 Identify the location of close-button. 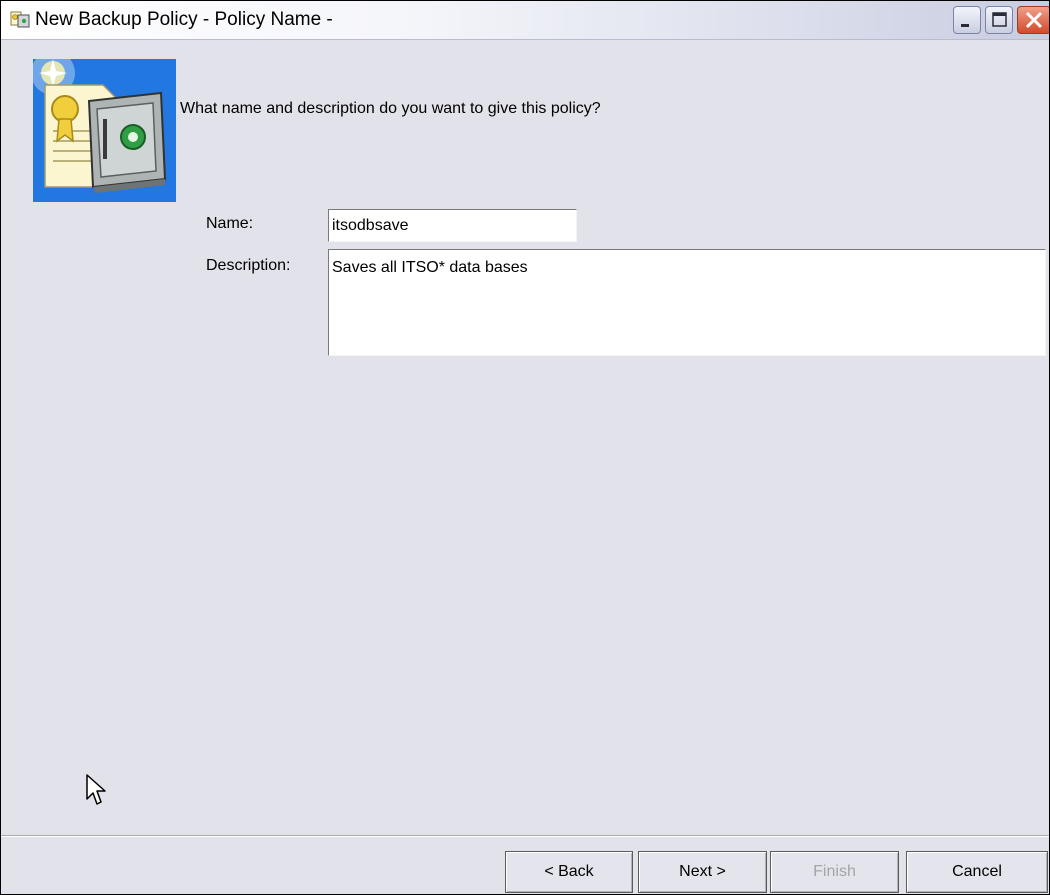
(1033, 20).